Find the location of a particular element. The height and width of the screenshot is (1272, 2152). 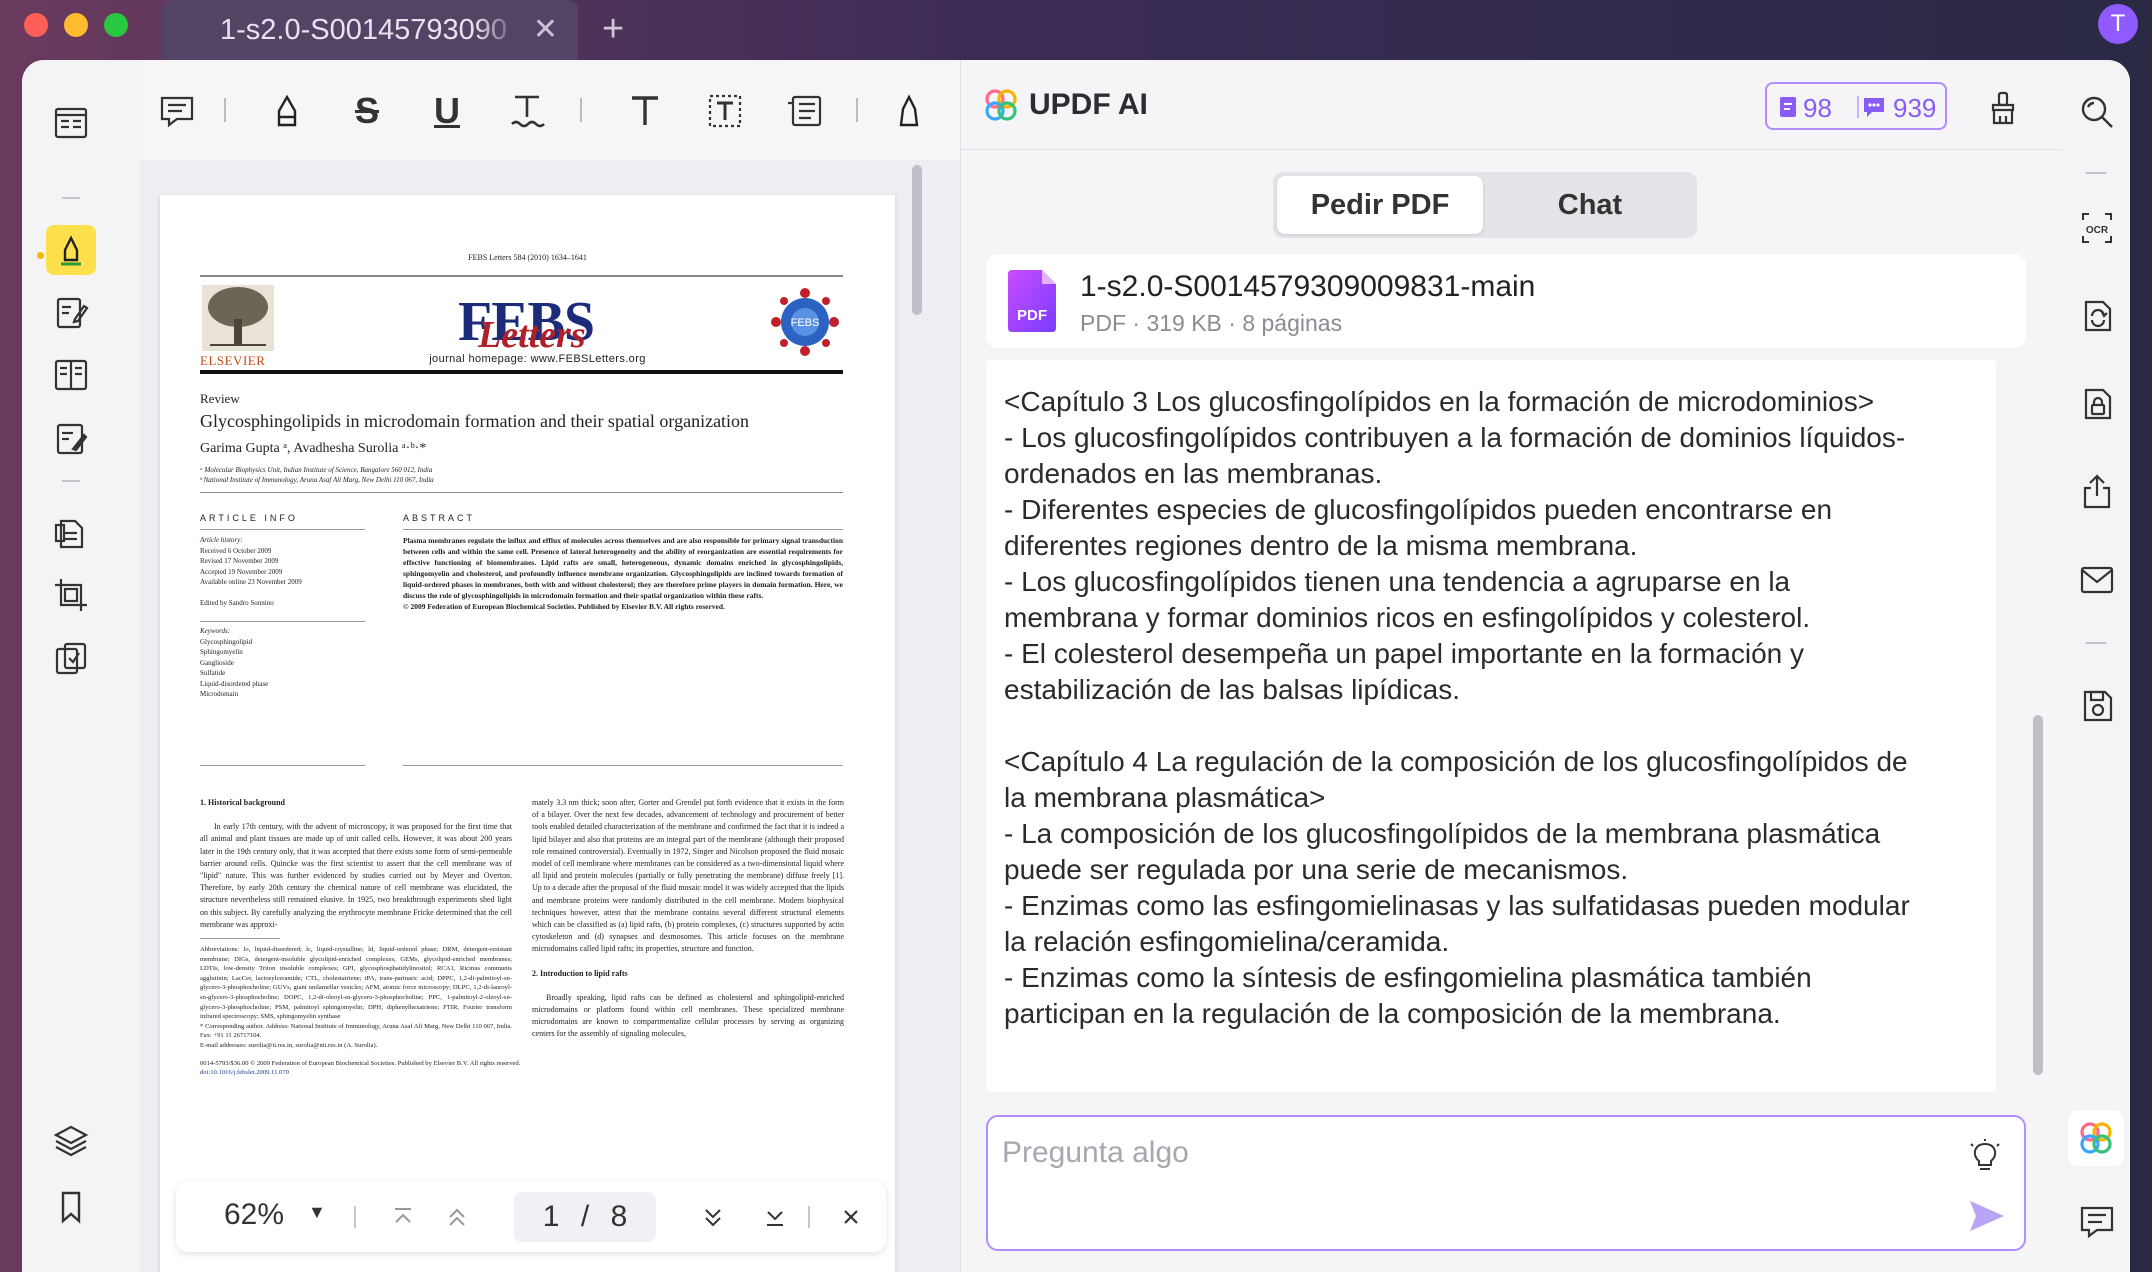

underline-icon: U is located at coordinates (447, 111).